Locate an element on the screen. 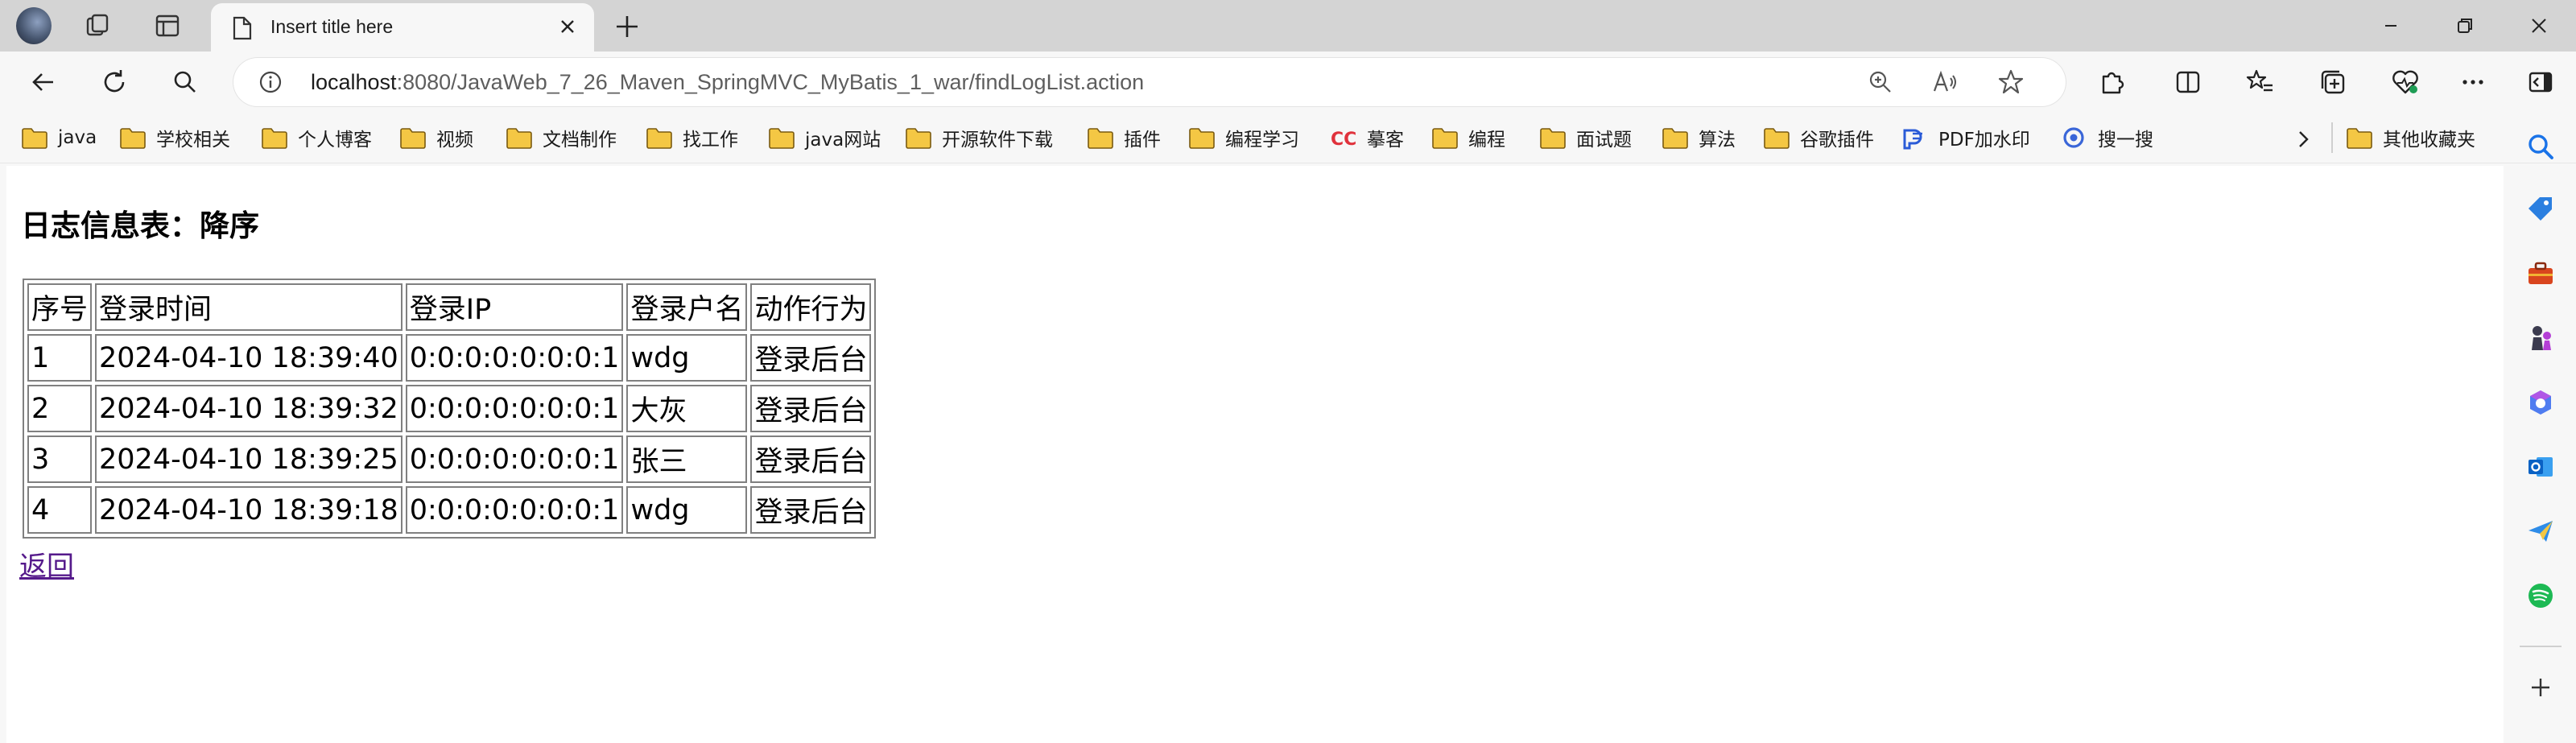 This screenshot has height=743, width=2576. bookmark-item: 编程学习 is located at coordinates (1243, 138).